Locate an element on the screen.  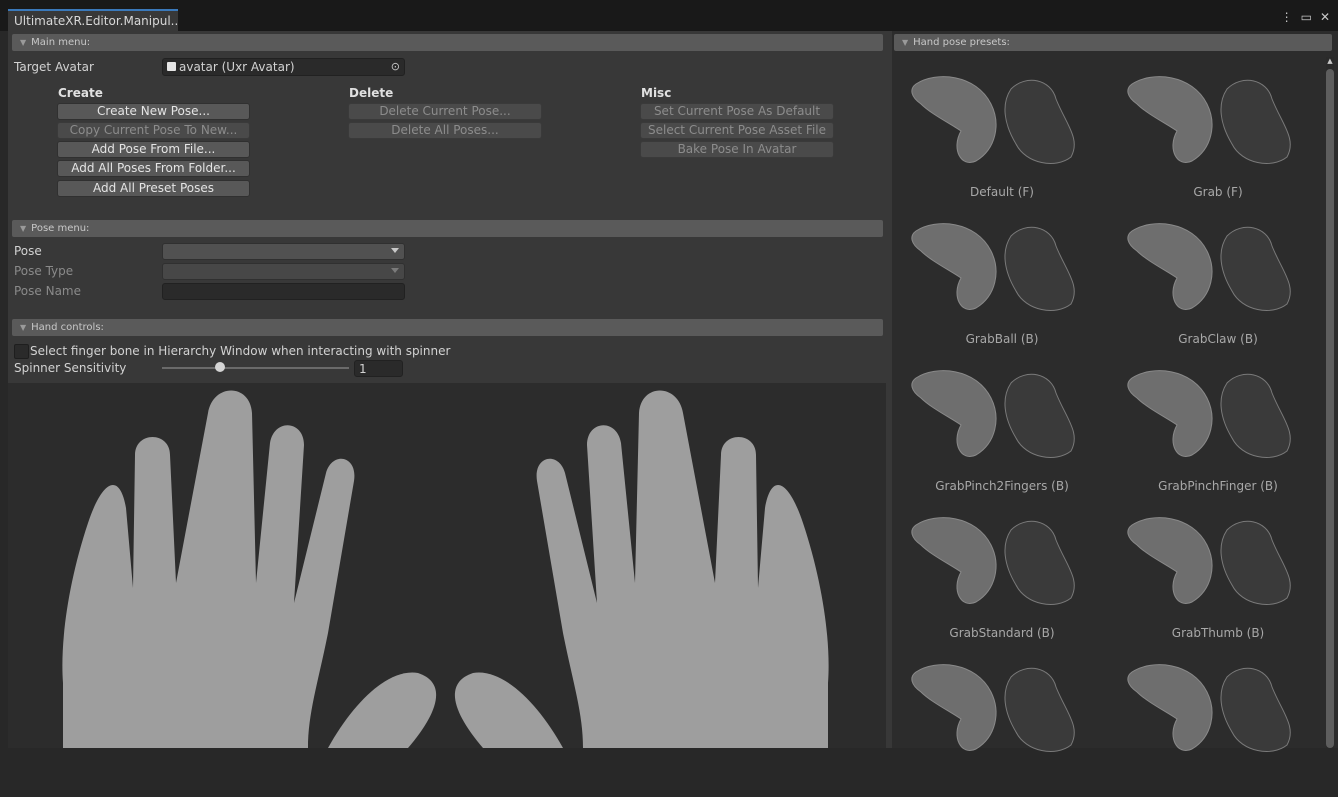
target-avatar-value: avatar (Uxr Avatar) is located at coordinates (237, 67).